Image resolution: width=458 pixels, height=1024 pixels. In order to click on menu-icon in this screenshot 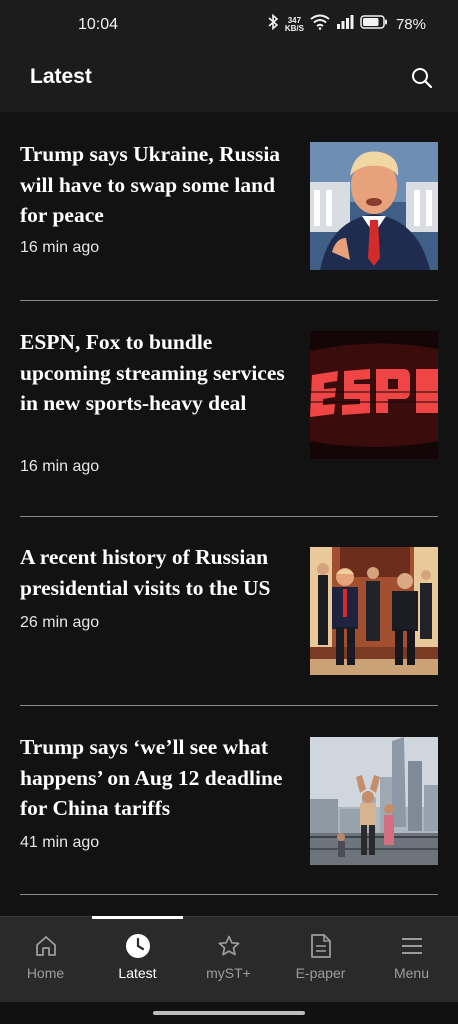, I will do `click(412, 946)`.